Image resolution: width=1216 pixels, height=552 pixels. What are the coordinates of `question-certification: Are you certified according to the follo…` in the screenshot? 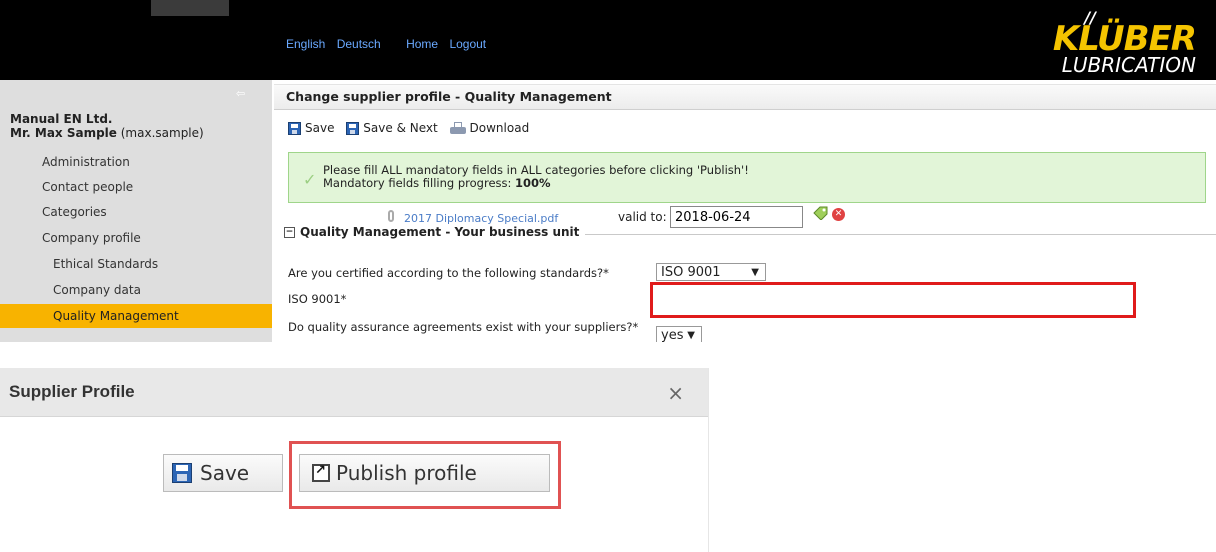 It's located at (448, 273).